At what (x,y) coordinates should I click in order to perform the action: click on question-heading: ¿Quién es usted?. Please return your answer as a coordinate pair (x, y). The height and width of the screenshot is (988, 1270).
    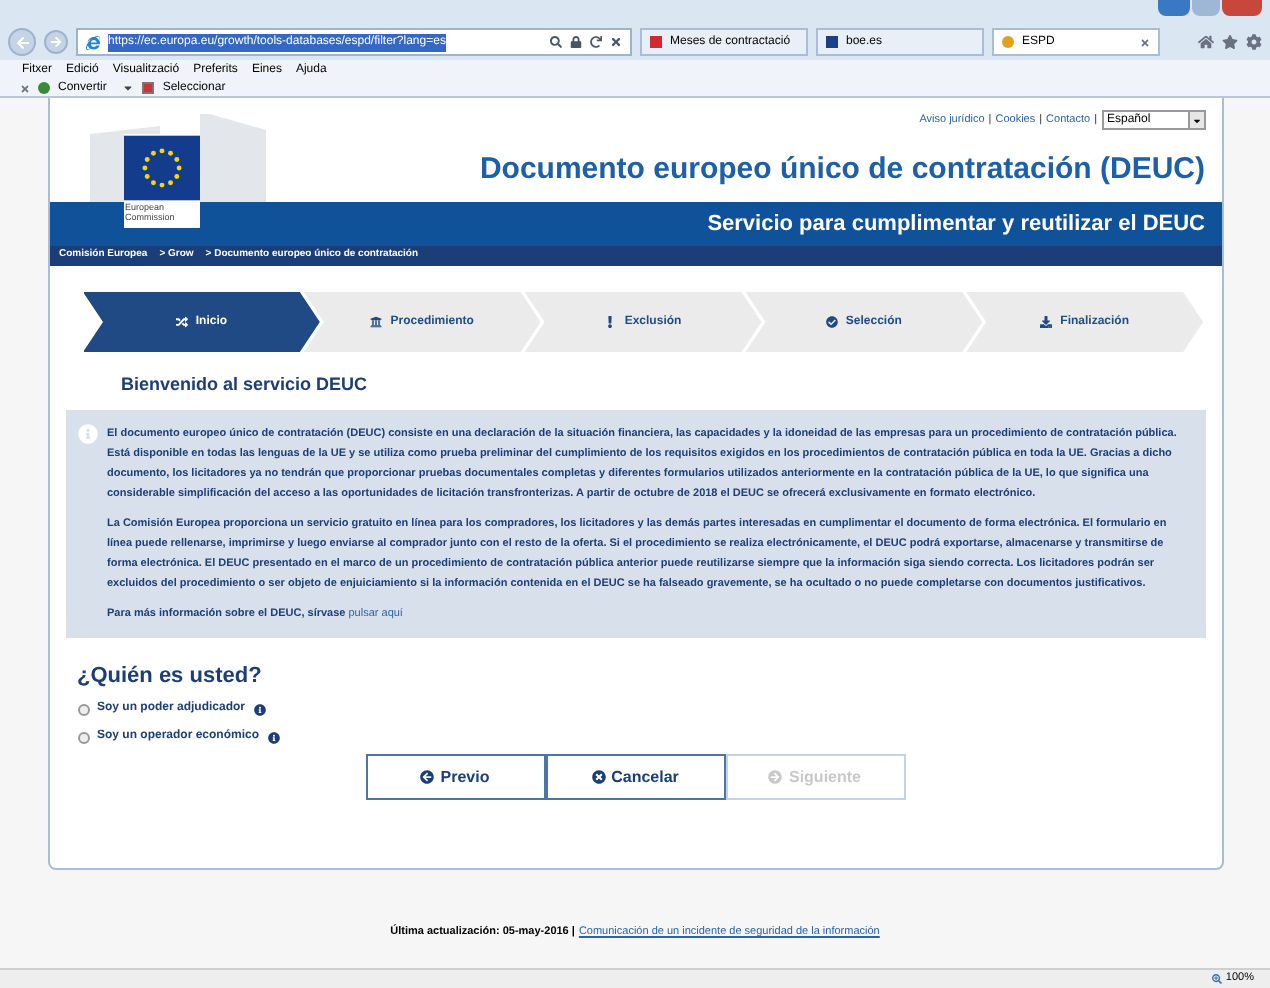
    Looking at the image, I should click on (170, 676).